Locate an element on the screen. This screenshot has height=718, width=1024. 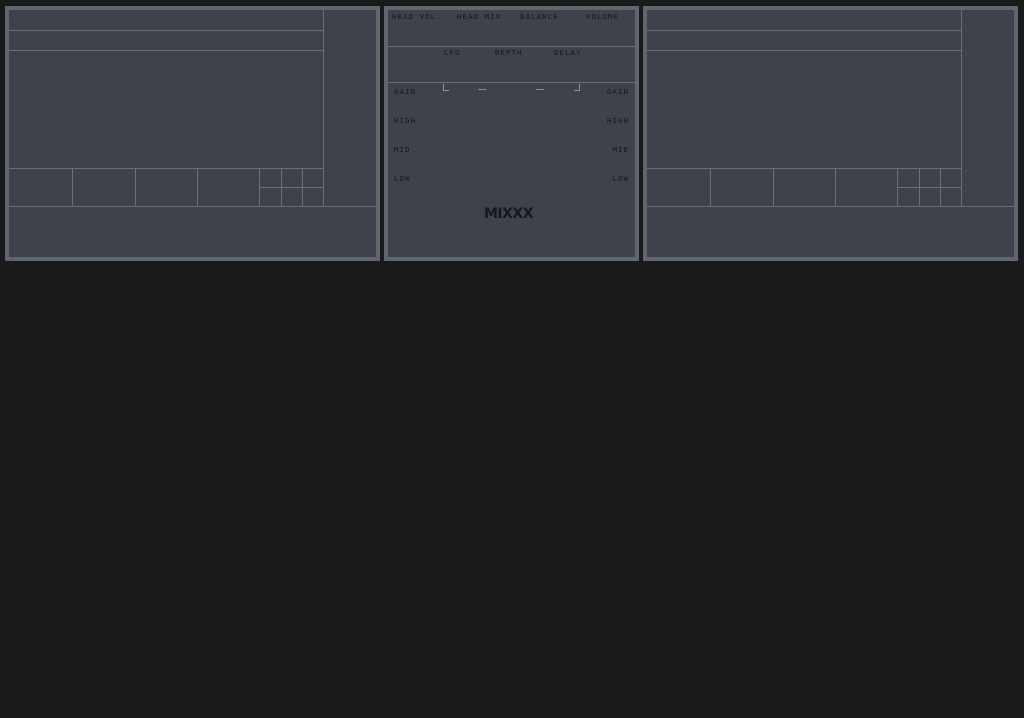
deck-2-title-bar is located at coordinates (804, 20).